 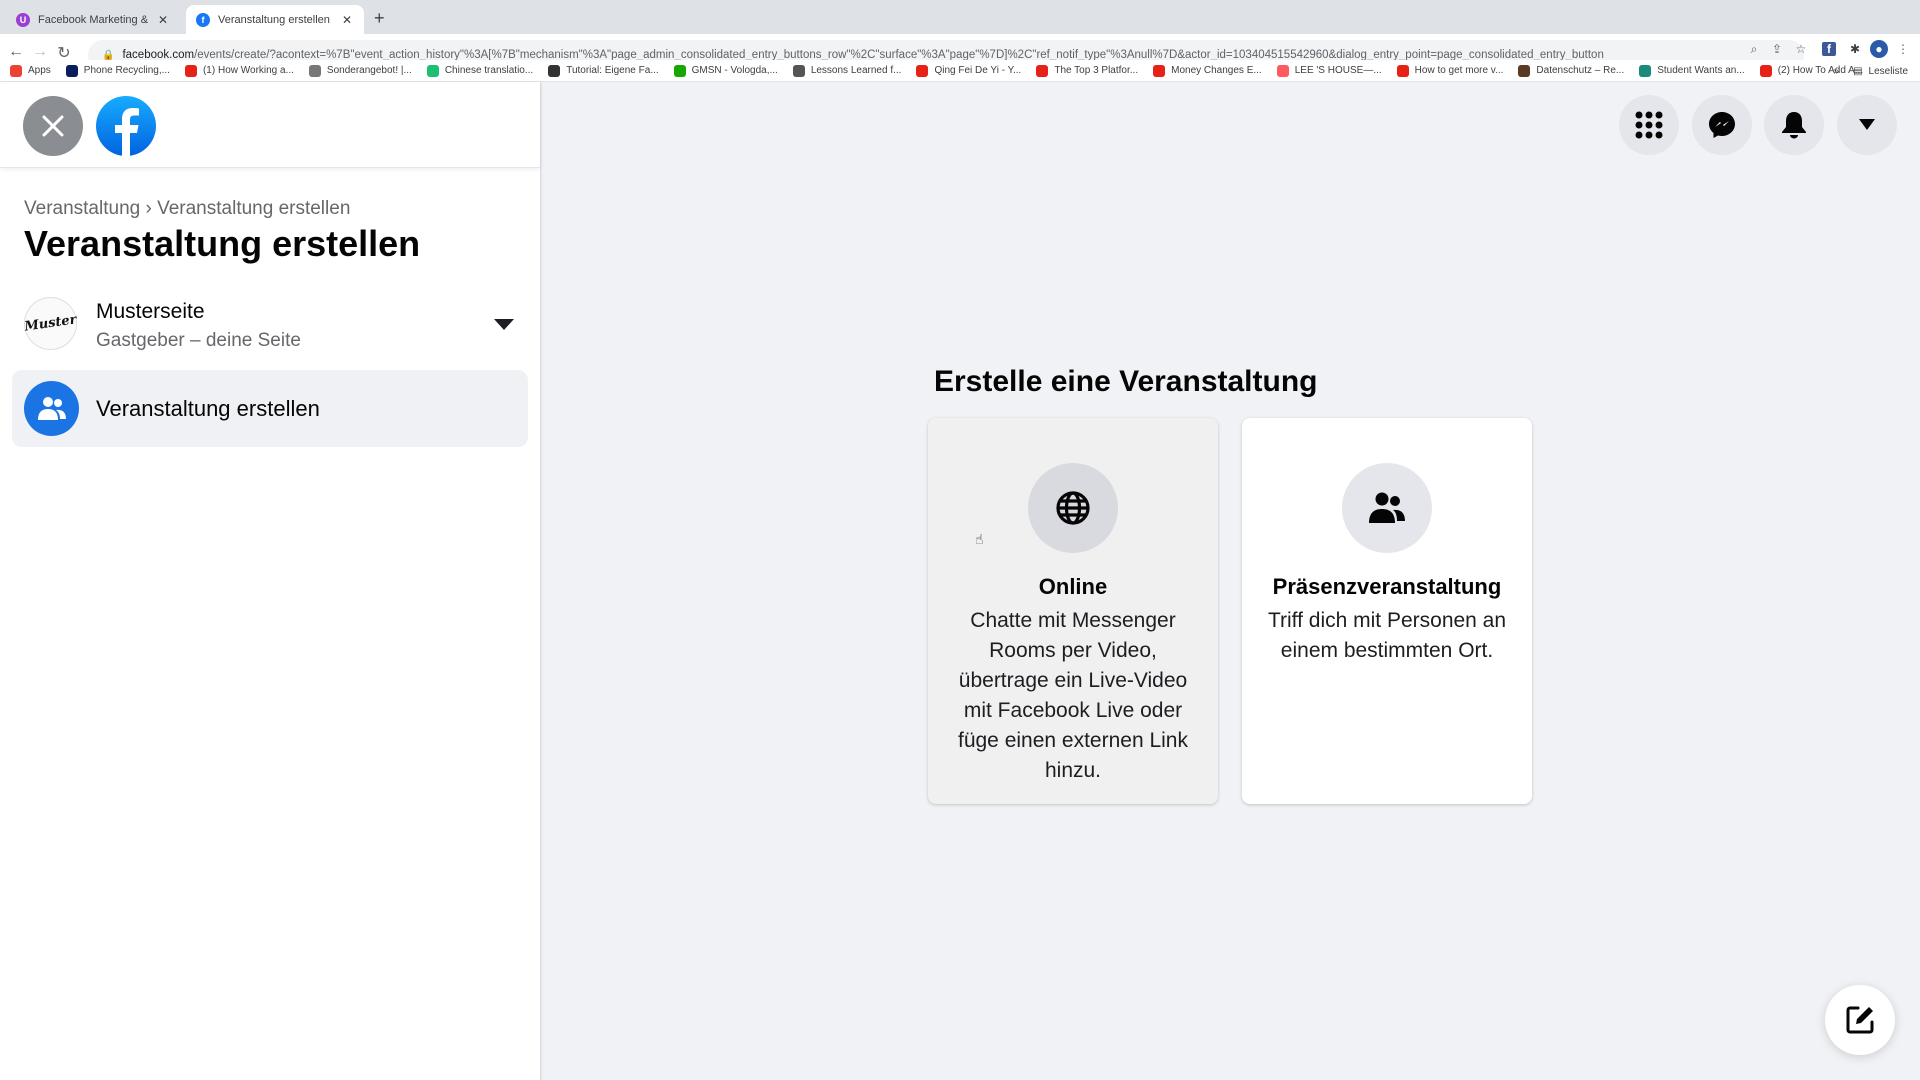 I want to click on compose-edit-icon, so click(x=1860, y=1020).